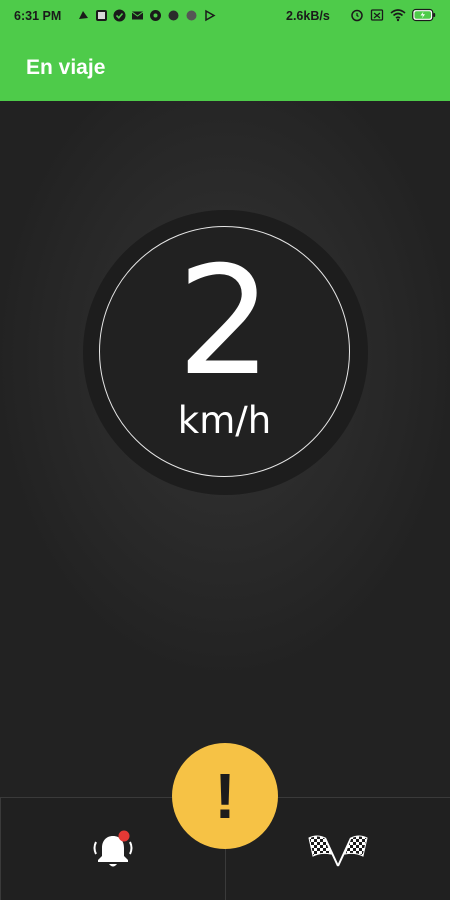 The height and width of the screenshot is (900, 450). Describe the element at coordinates (83, 15) in the screenshot. I see `notification-icon` at that location.